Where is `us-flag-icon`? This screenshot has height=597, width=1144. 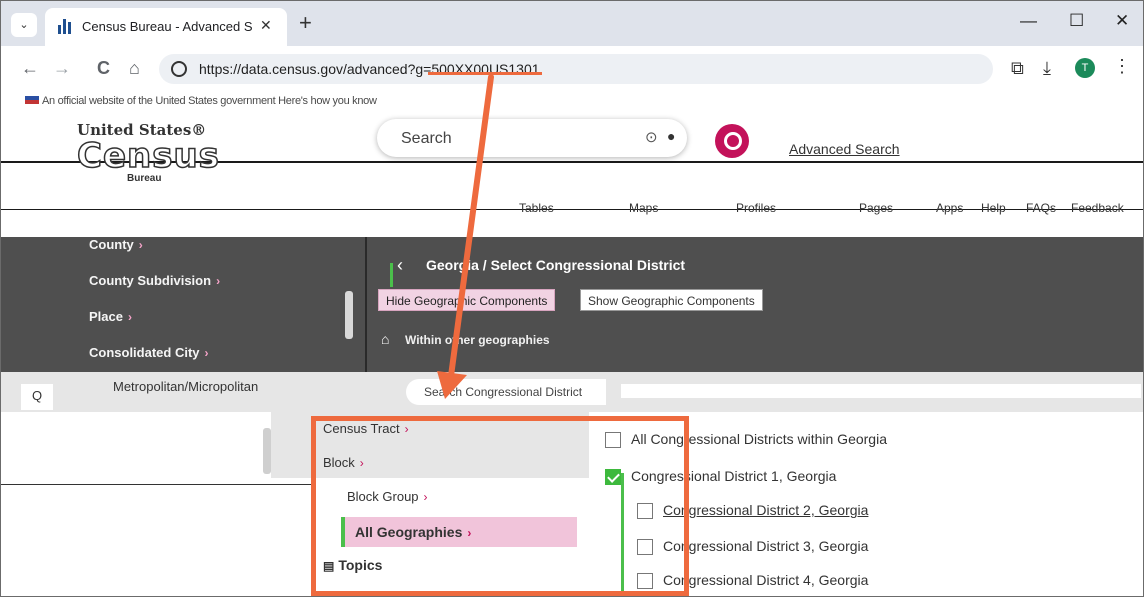
us-flag-icon is located at coordinates (32, 100).